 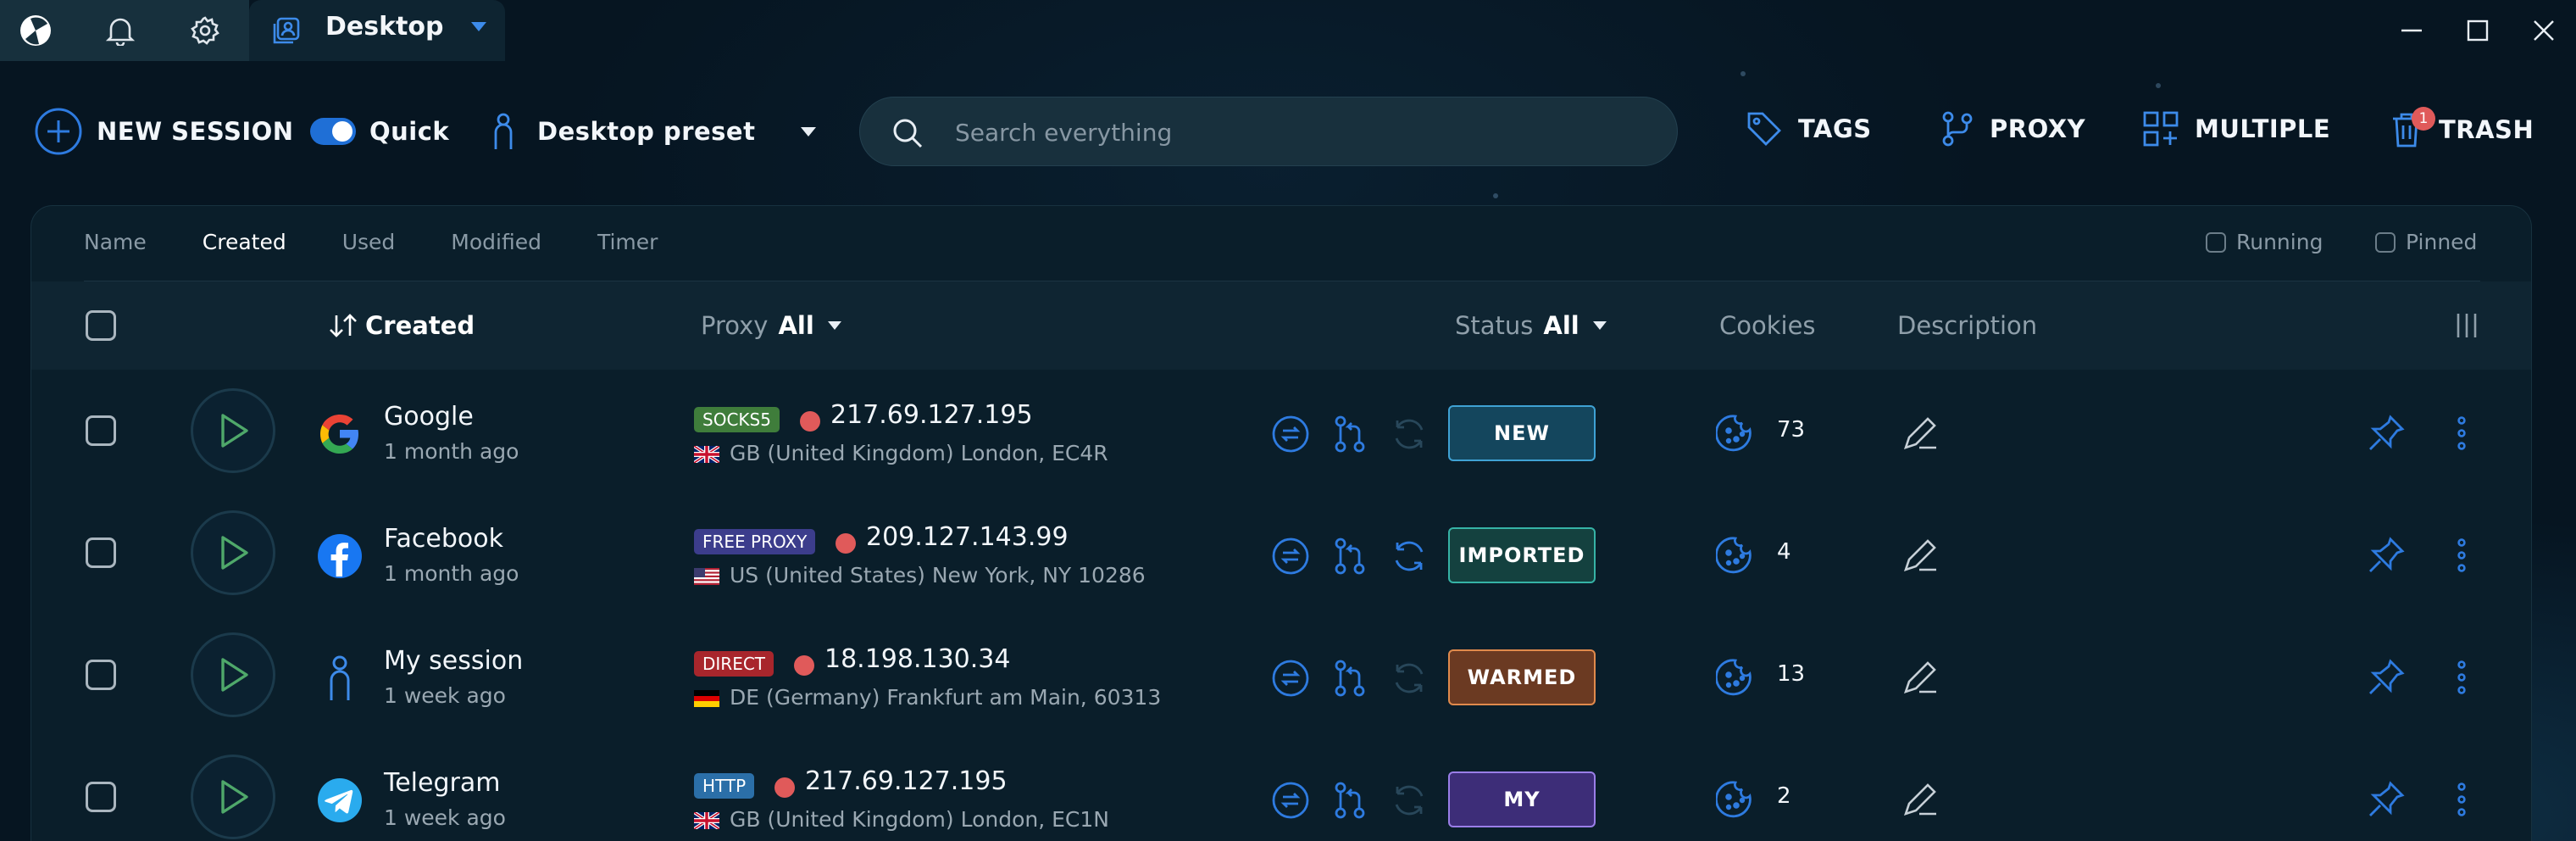 I want to click on cookies-count: 4, so click(x=1784, y=552).